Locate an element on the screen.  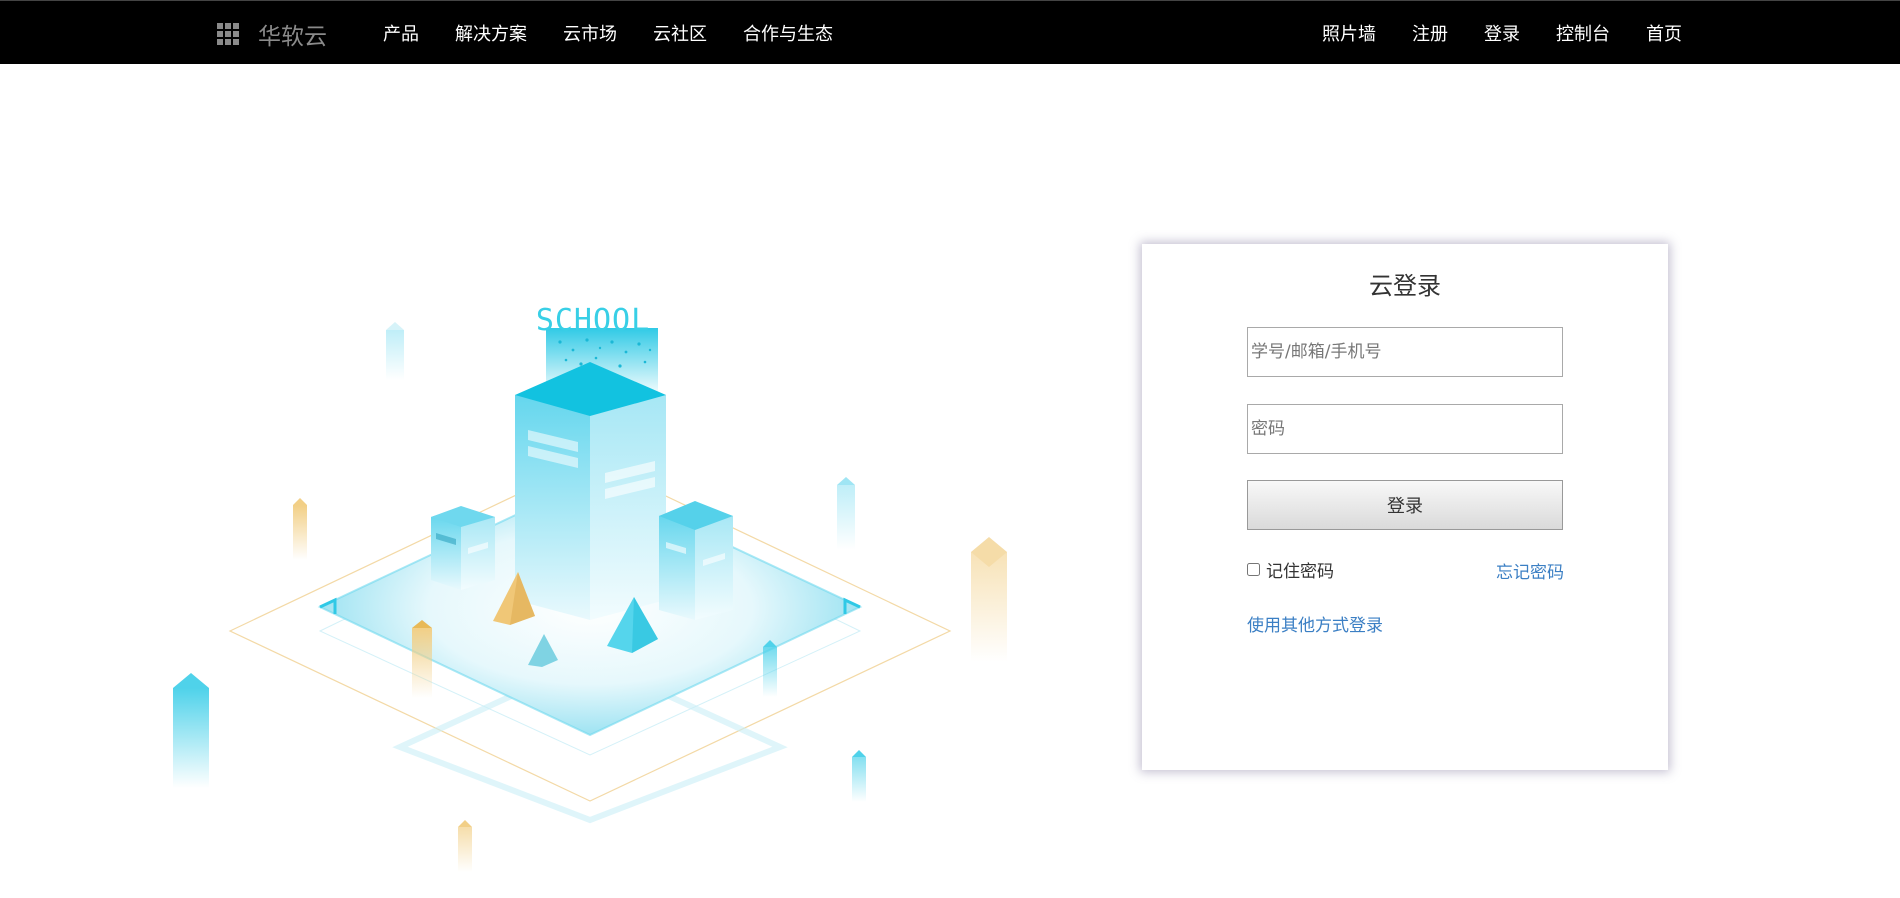
login-title: 云登录 is located at coordinates (1405, 286).